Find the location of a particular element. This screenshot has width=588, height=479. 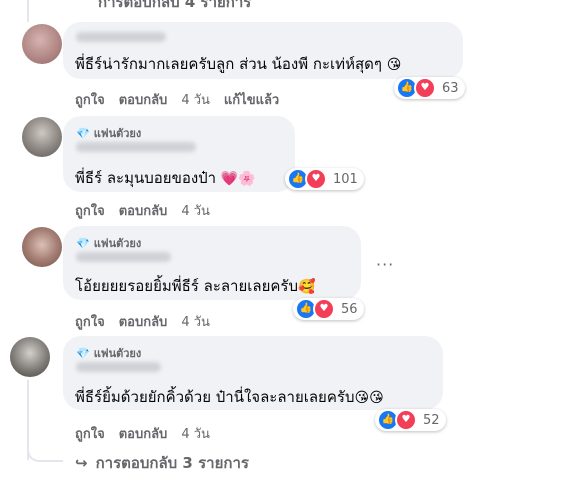

reaction-summary: 👍 ♥ 63 is located at coordinates (429, 88).